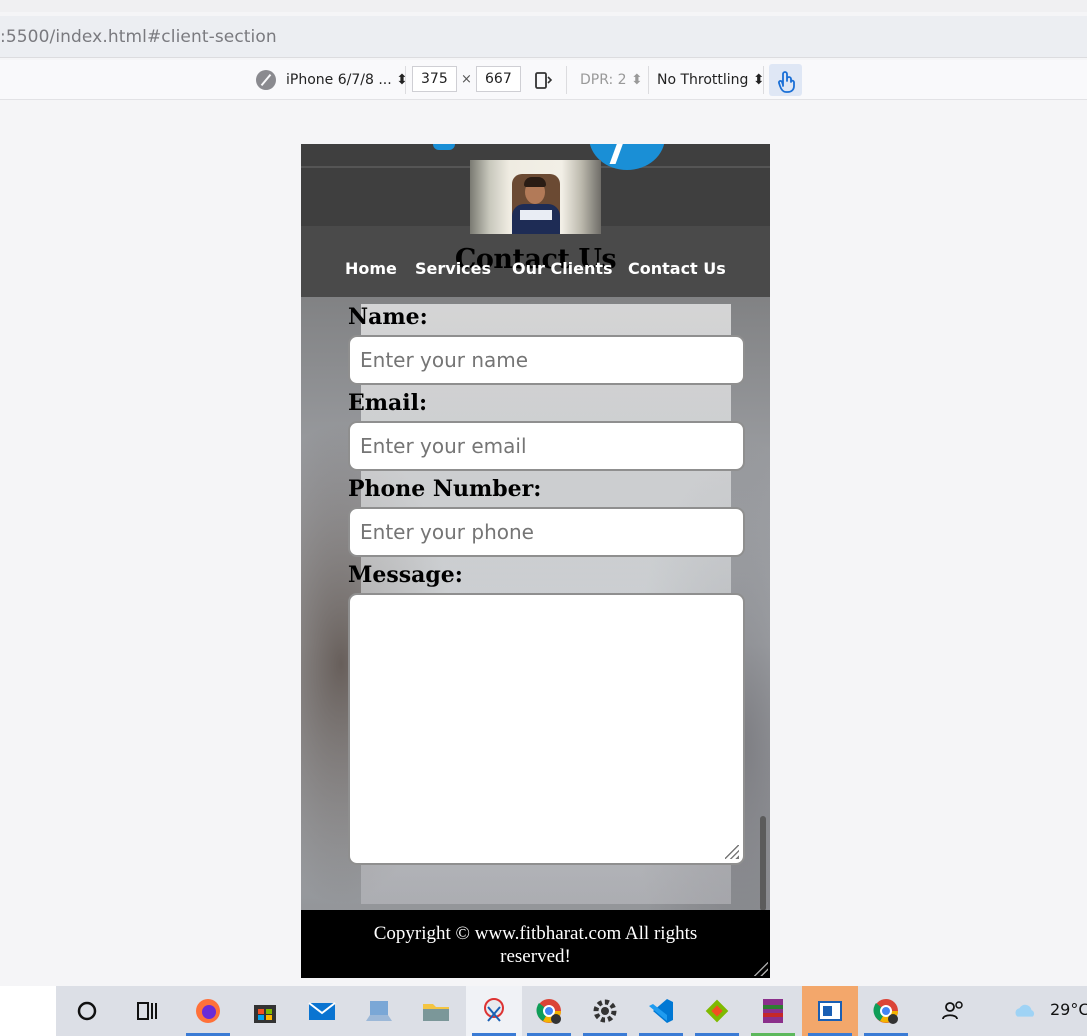  Describe the element at coordinates (388, 317) in the screenshot. I see `name-label: Name:` at that location.